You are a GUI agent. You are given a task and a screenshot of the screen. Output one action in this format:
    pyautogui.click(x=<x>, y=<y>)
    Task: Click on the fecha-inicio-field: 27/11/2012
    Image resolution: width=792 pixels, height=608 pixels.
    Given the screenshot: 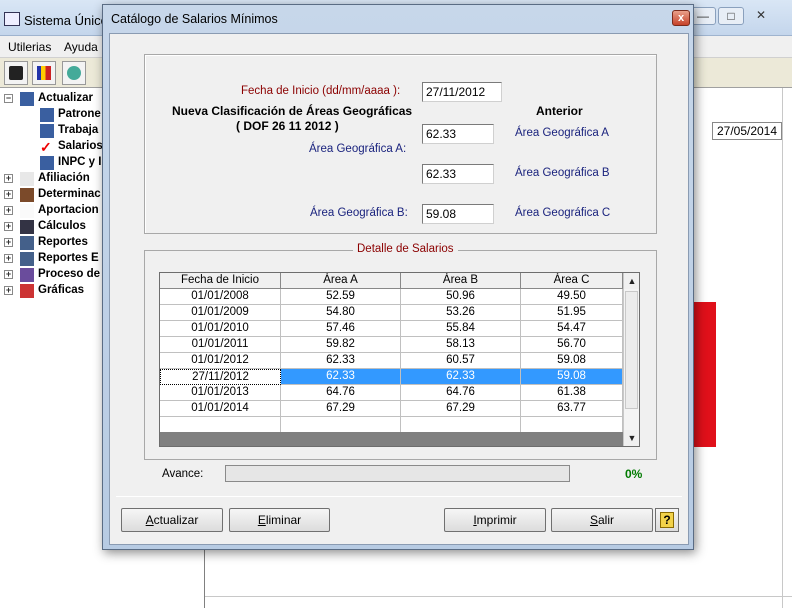 What is the action you would take?
    pyautogui.click(x=462, y=92)
    